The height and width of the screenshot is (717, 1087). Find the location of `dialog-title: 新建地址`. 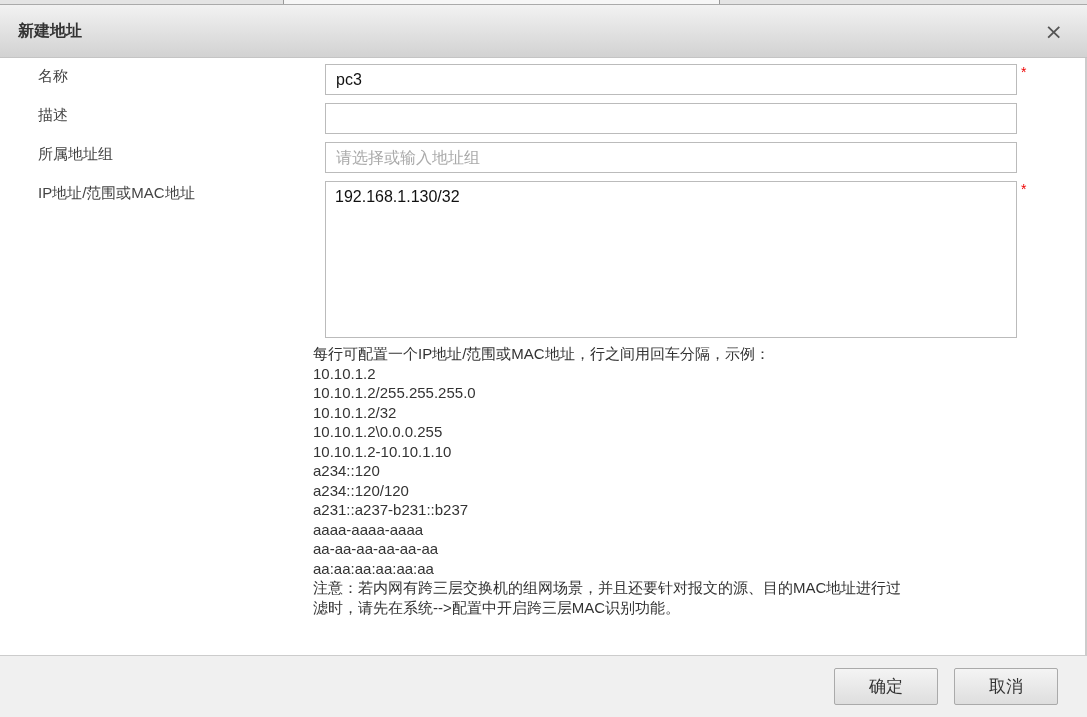

dialog-title: 新建地址 is located at coordinates (50, 31).